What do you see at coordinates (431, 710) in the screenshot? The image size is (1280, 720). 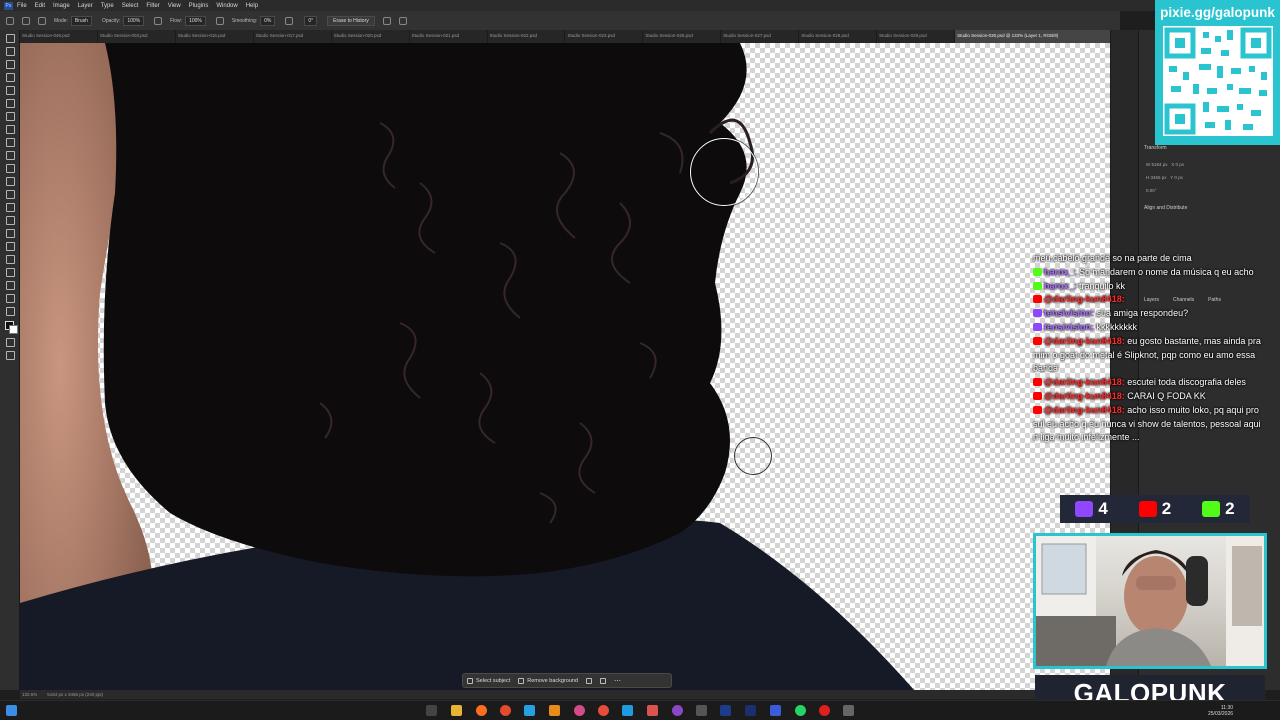 I see `task-view-icon` at bounding box center [431, 710].